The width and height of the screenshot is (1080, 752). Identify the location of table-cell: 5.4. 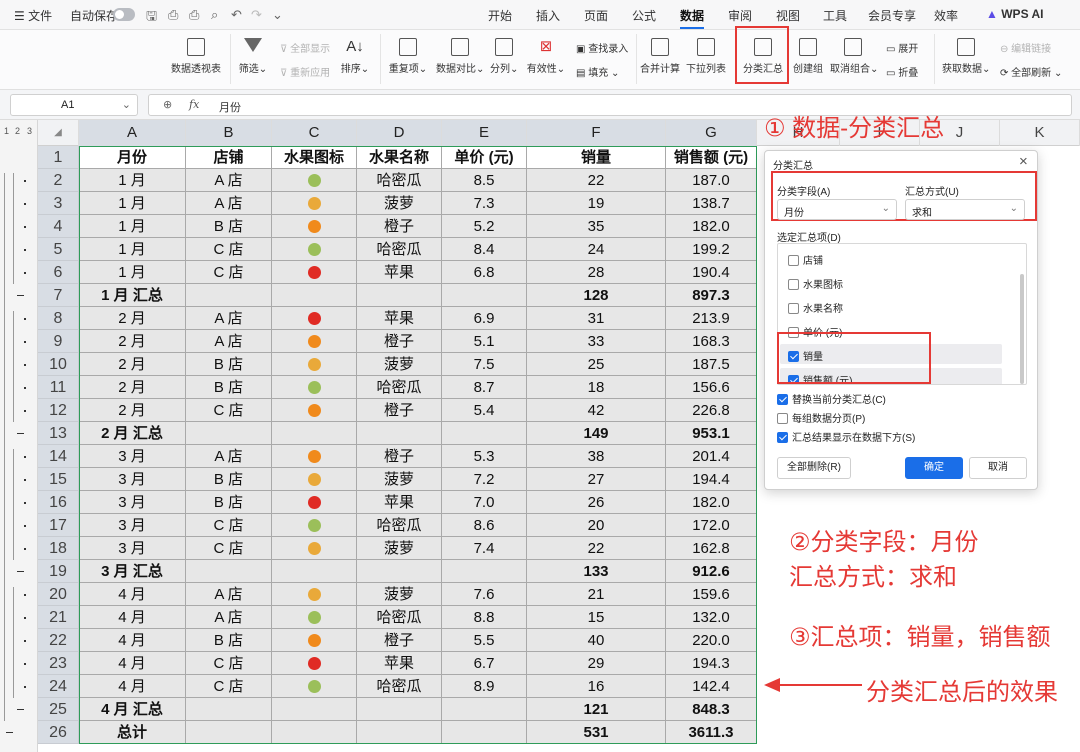
(484, 410).